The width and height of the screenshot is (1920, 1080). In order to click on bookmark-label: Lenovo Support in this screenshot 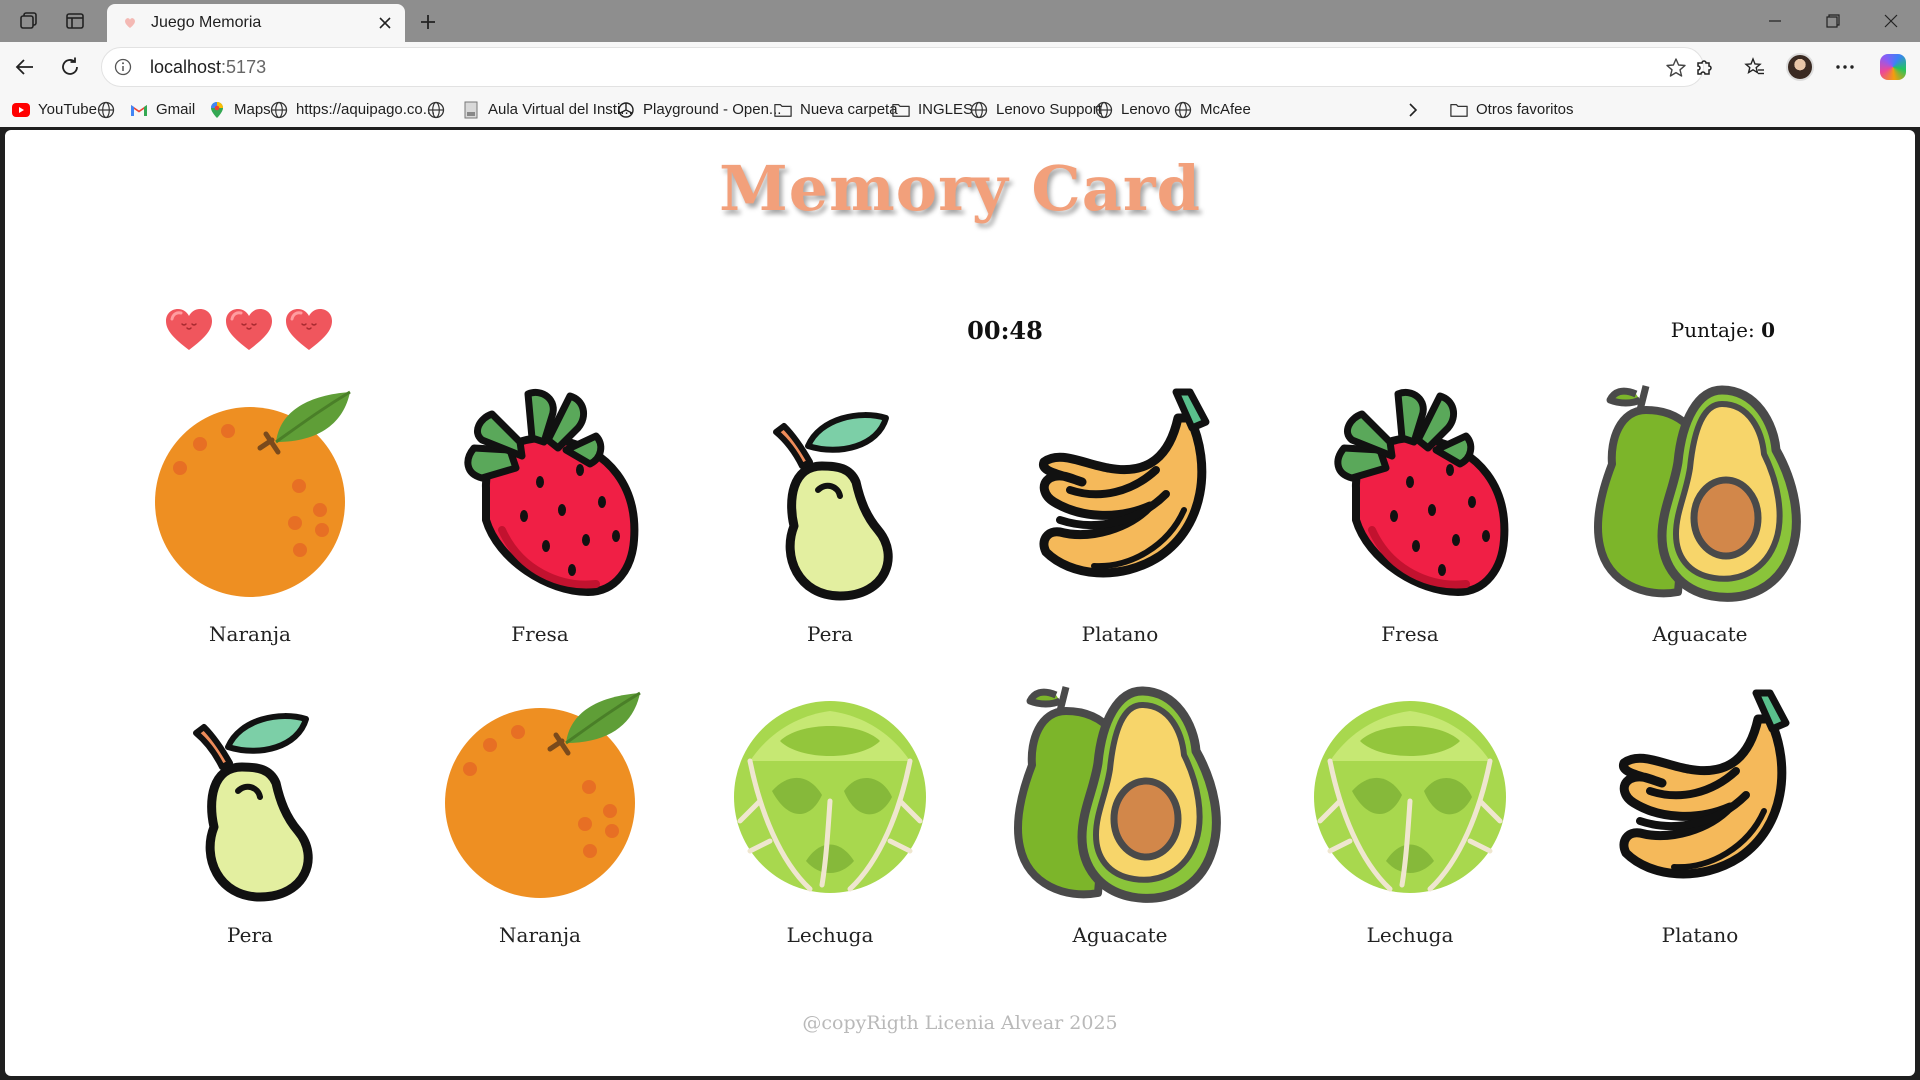, I will do `click(1049, 109)`.